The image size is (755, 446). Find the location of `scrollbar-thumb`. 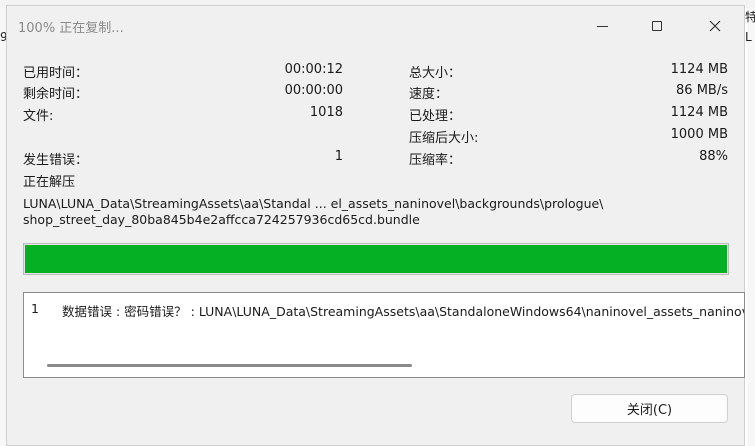

scrollbar-thumb is located at coordinates (229, 365).